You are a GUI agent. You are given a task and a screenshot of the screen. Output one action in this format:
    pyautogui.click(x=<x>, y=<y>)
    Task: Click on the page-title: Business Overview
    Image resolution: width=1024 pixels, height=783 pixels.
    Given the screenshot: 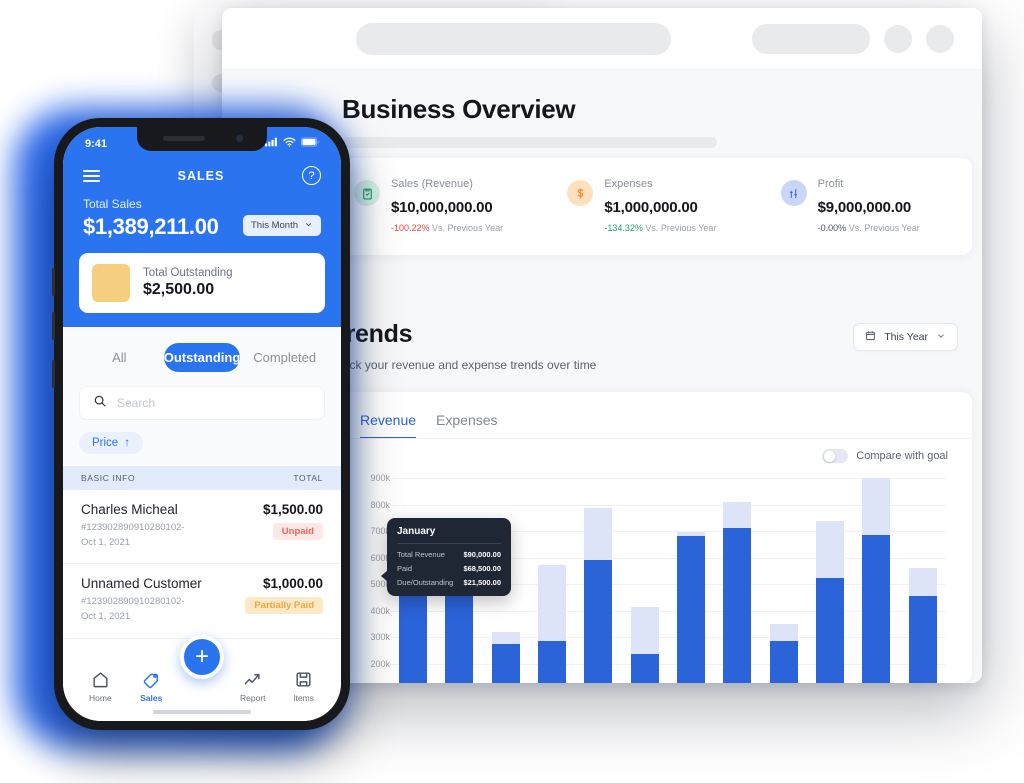 What is the action you would take?
    pyautogui.click(x=459, y=109)
    